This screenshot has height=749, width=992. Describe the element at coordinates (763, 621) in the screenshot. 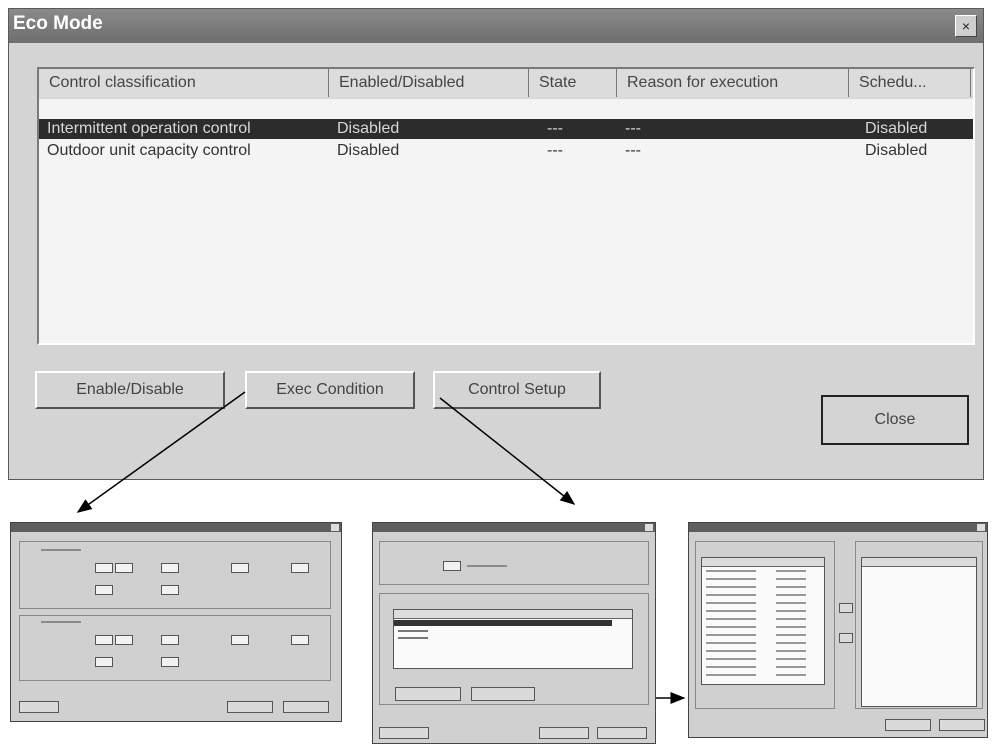

I see `pattern-list-thumbnail` at that location.